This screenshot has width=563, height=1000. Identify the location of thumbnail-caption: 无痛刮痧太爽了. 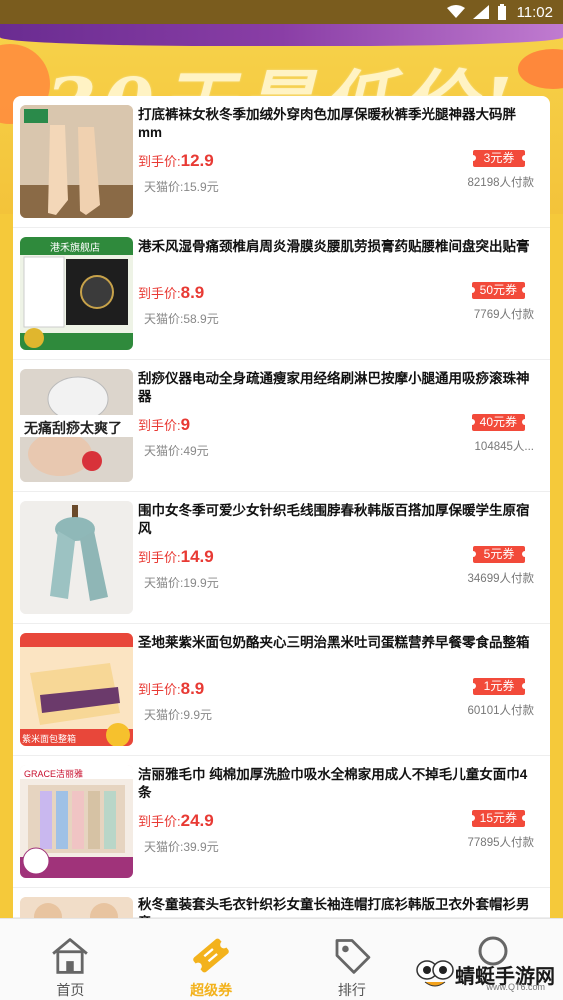
(73, 428).